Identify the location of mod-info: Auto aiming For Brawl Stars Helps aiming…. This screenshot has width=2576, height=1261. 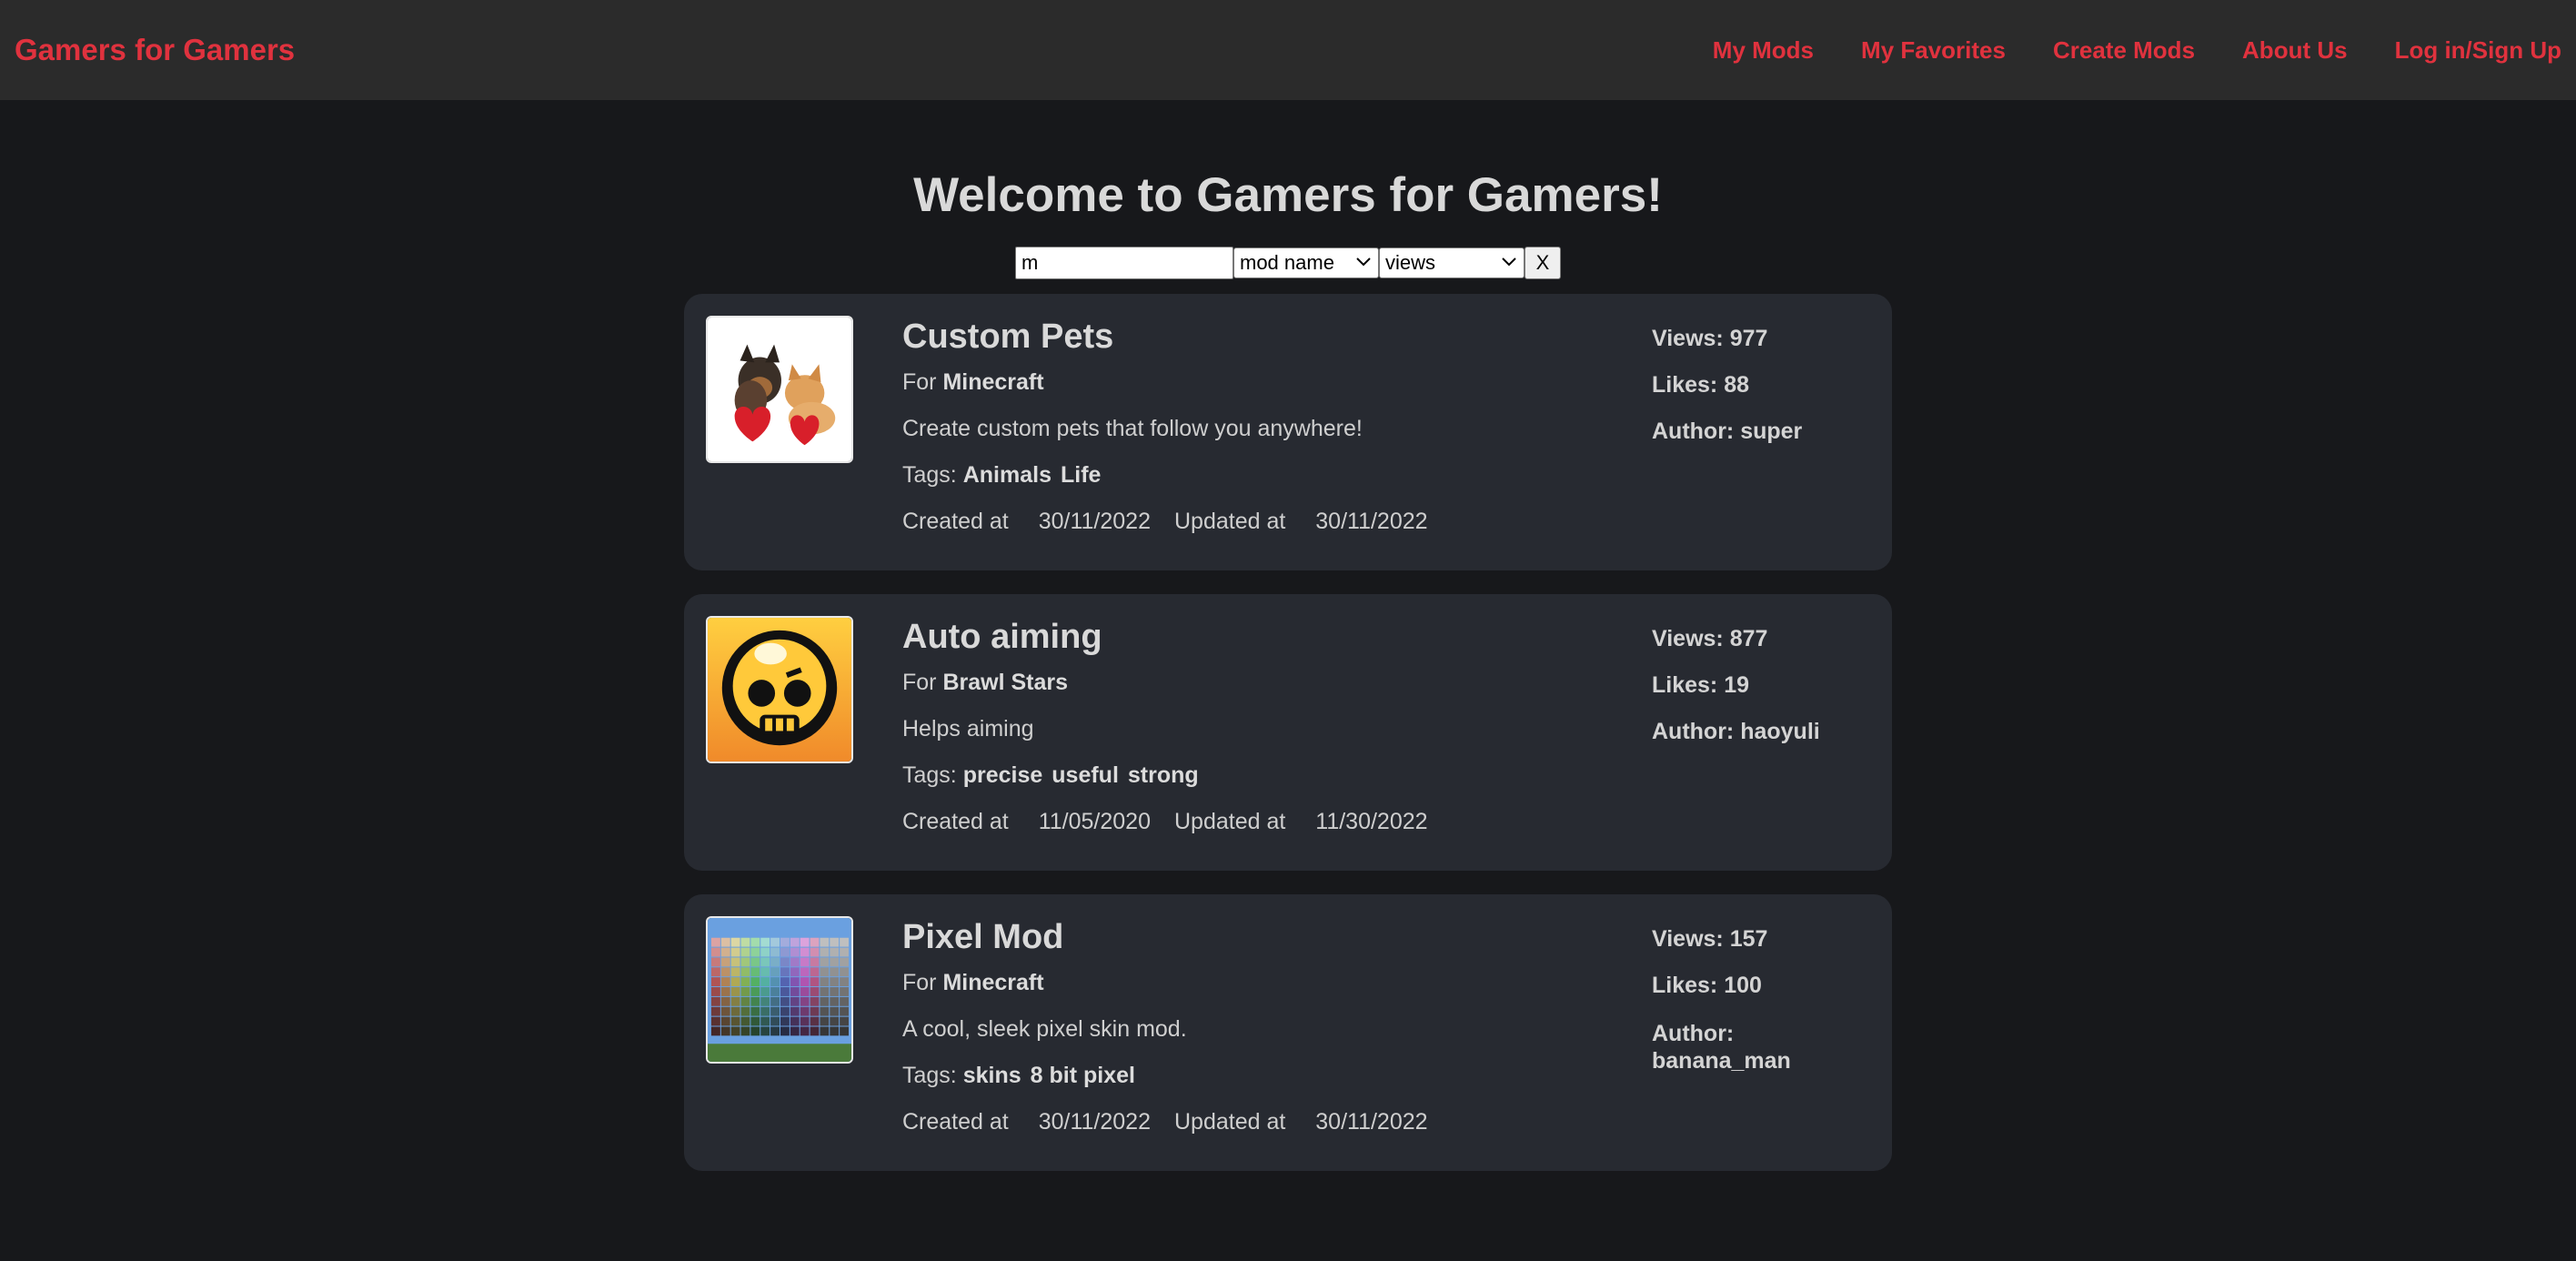
(1165, 731).